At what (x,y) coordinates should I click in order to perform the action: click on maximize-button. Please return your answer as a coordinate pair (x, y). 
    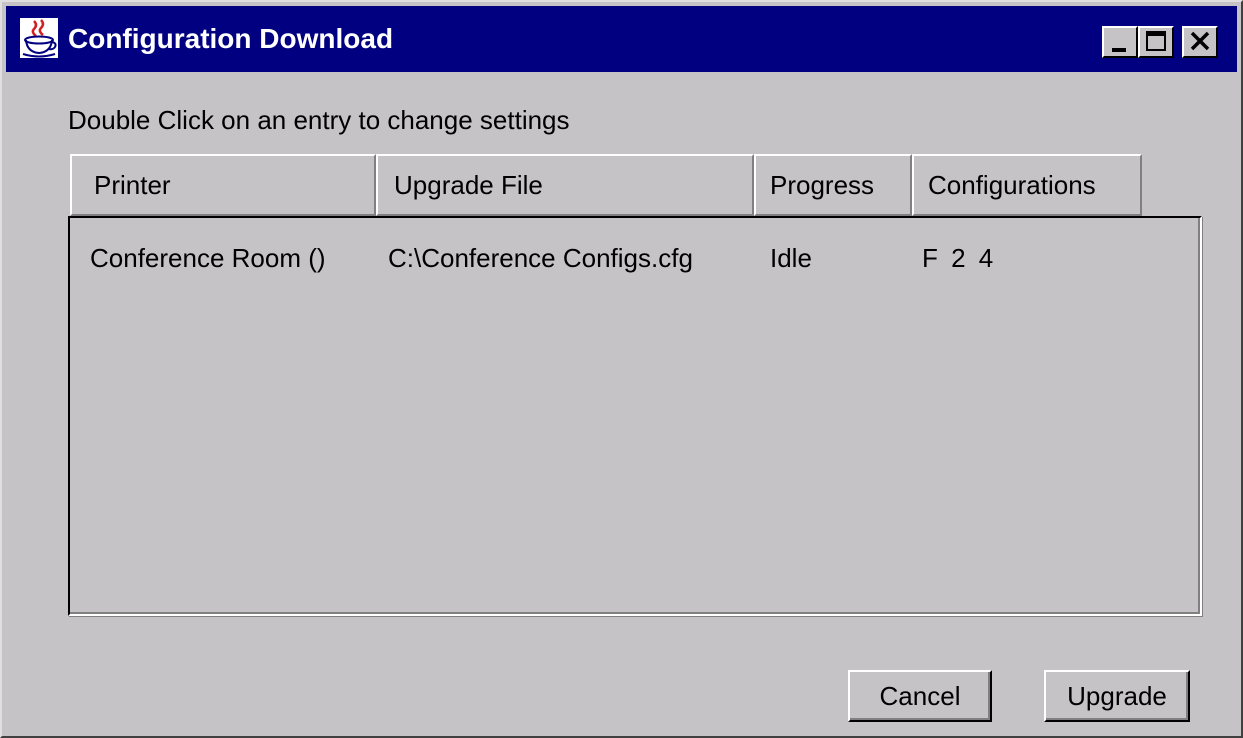
    Looking at the image, I should click on (1156, 42).